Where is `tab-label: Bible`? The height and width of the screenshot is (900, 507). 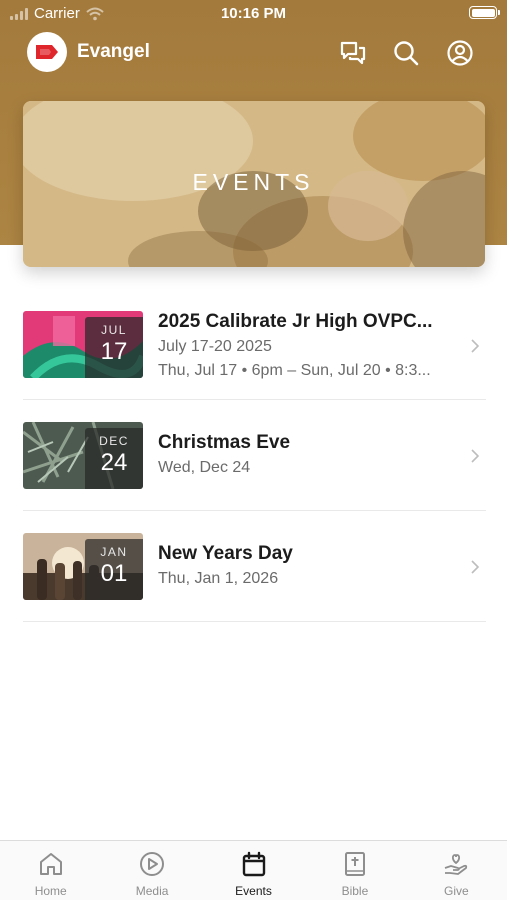
tab-label: Bible is located at coordinates (355, 891).